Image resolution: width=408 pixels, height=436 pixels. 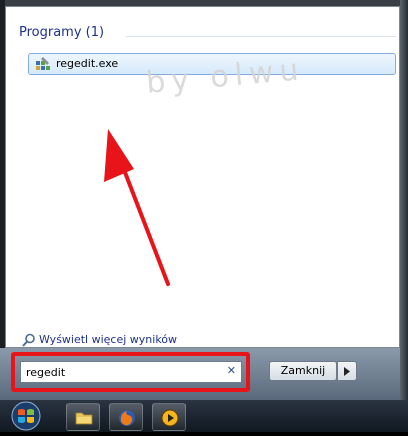 I want to click on shutdown-button: Zamknij, so click(x=303, y=371).